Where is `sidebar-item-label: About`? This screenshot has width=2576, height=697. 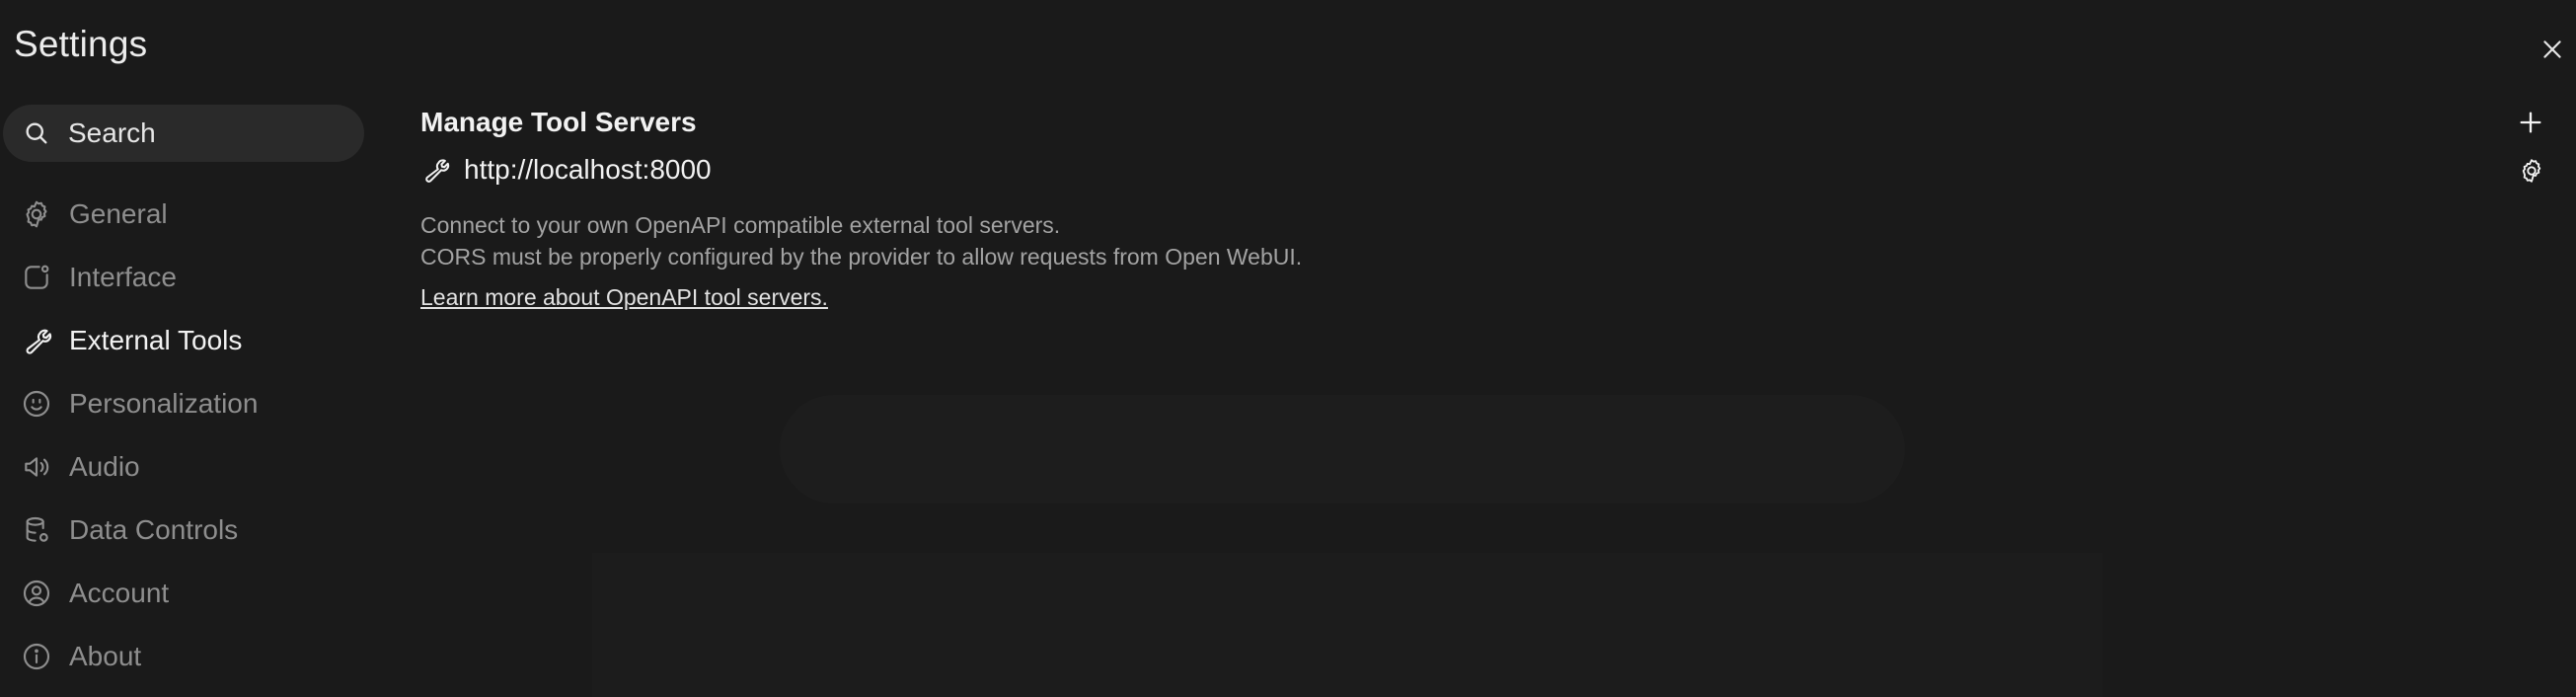 sidebar-item-label: About is located at coordinates (105, 656).